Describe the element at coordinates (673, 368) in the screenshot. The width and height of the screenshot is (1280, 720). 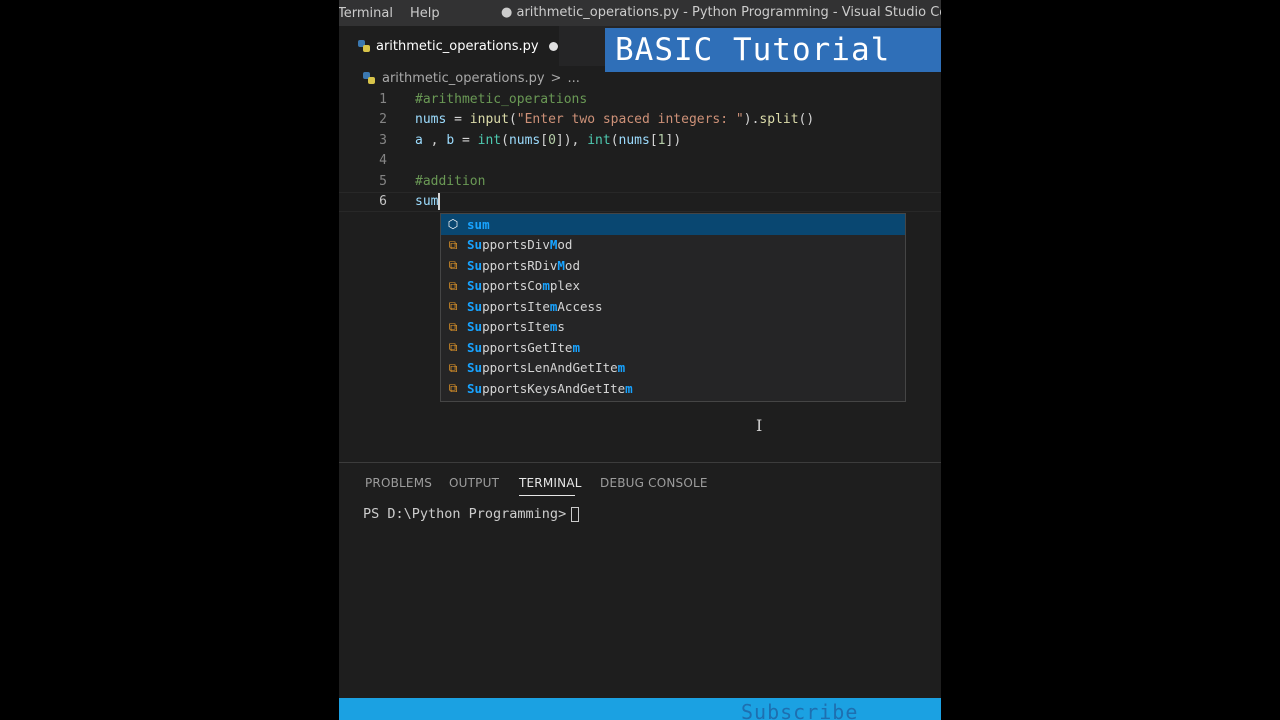
I see `suggestion-item: ⧉ SupportsLenAndGetItem` at that location.